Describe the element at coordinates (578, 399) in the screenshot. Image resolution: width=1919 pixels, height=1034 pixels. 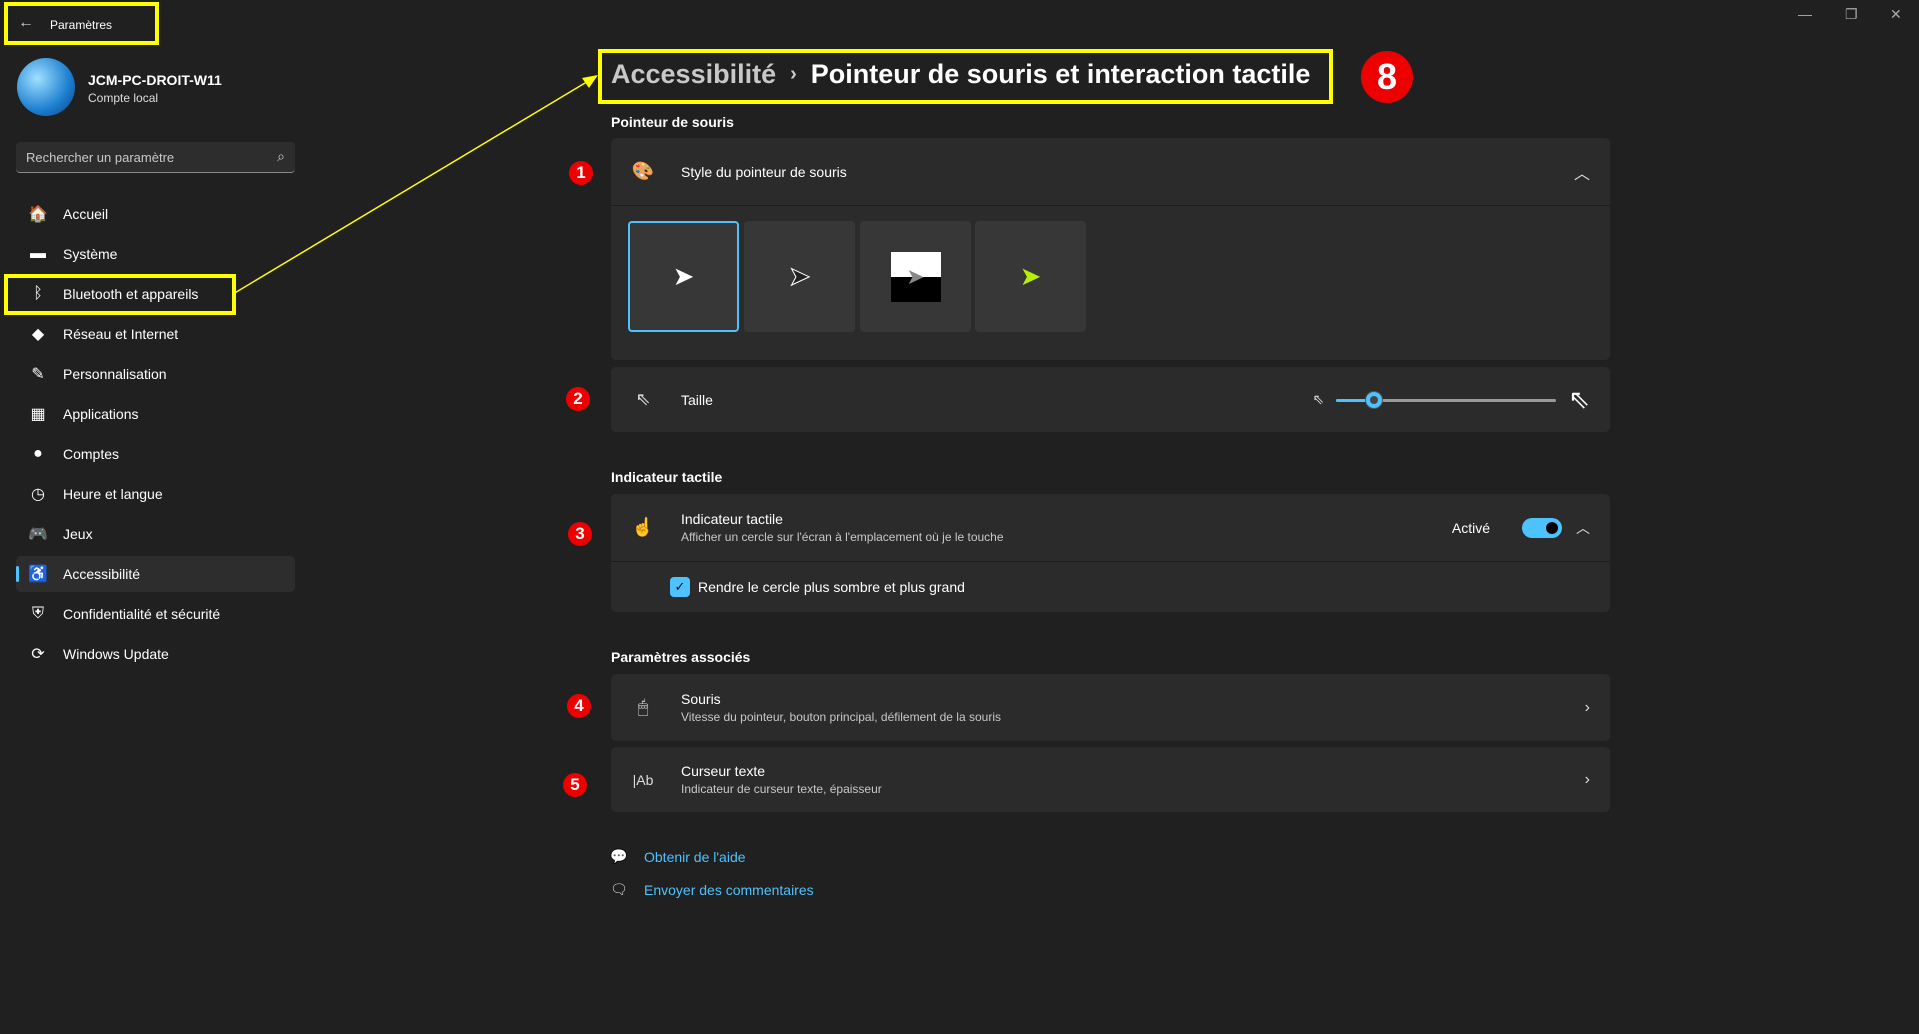
I see `annotation-badge-2: 2` at that location.